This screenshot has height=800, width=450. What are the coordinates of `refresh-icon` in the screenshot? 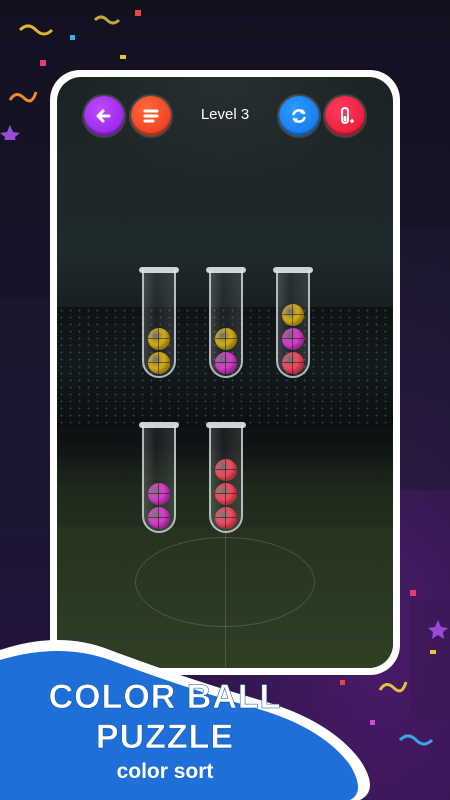 It's located at (299, 116).